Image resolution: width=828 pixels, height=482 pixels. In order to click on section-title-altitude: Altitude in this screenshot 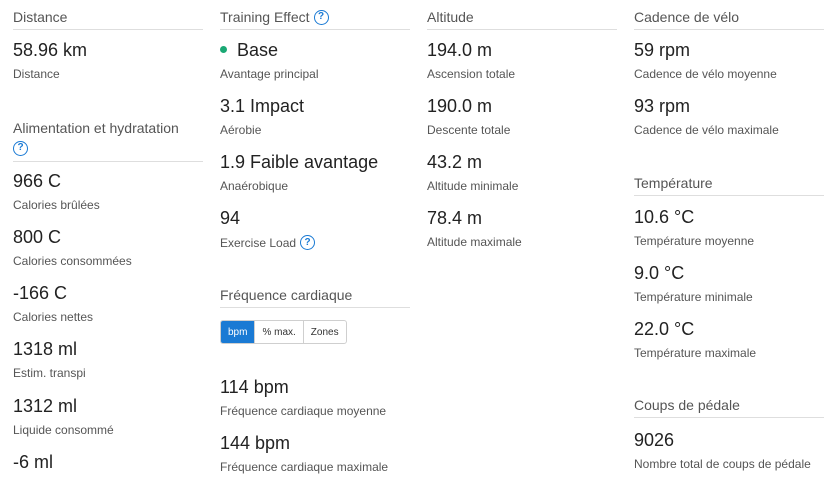, I will do `click(522, 15)`.